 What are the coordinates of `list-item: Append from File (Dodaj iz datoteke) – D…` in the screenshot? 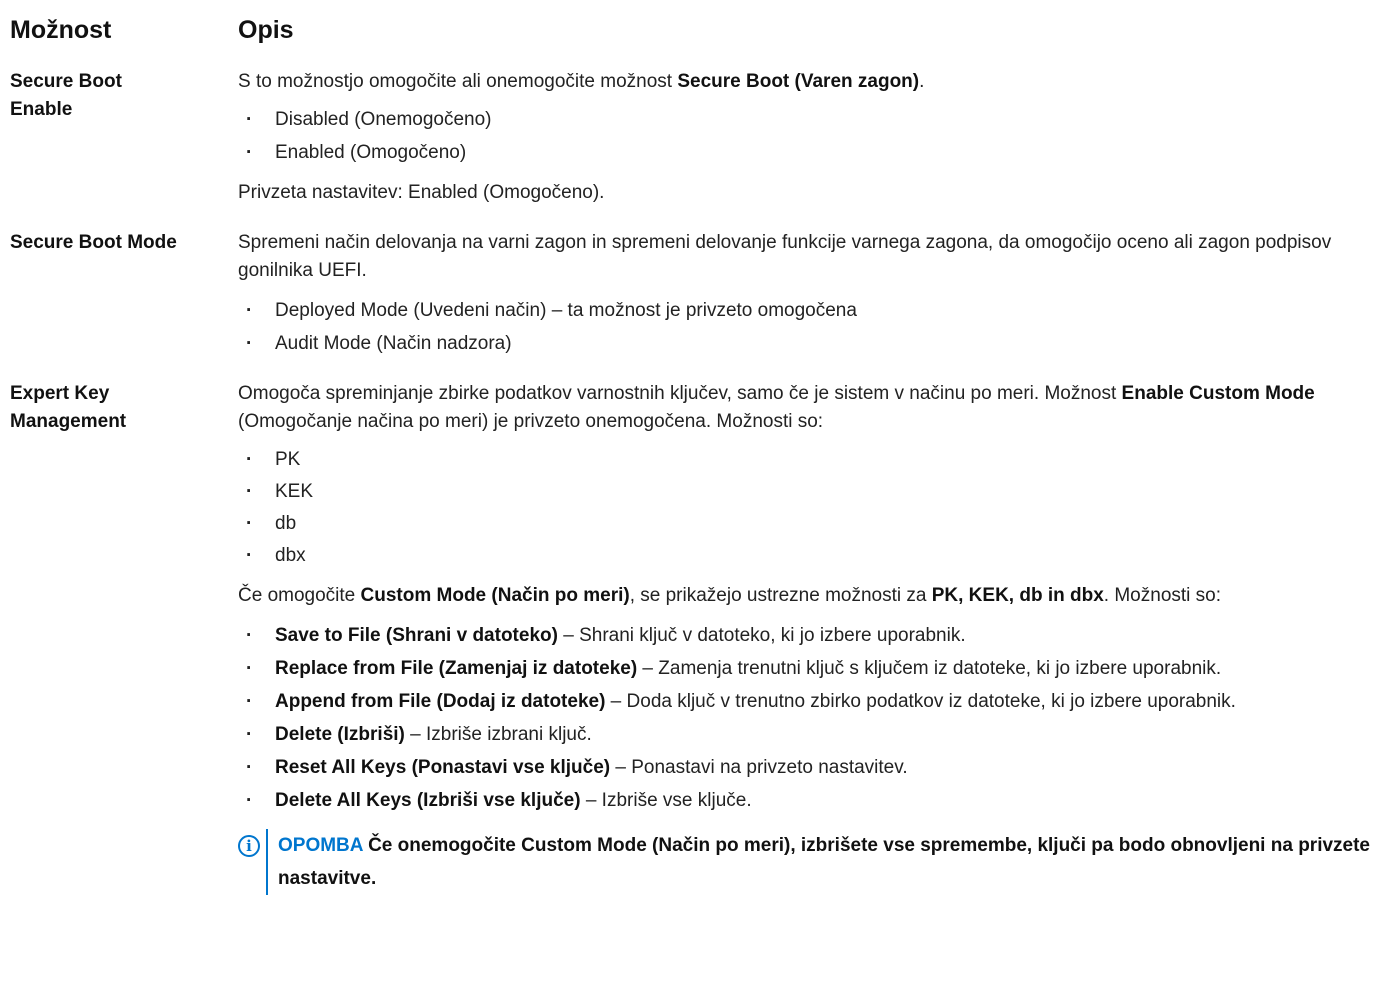 It's located at (806, 702).